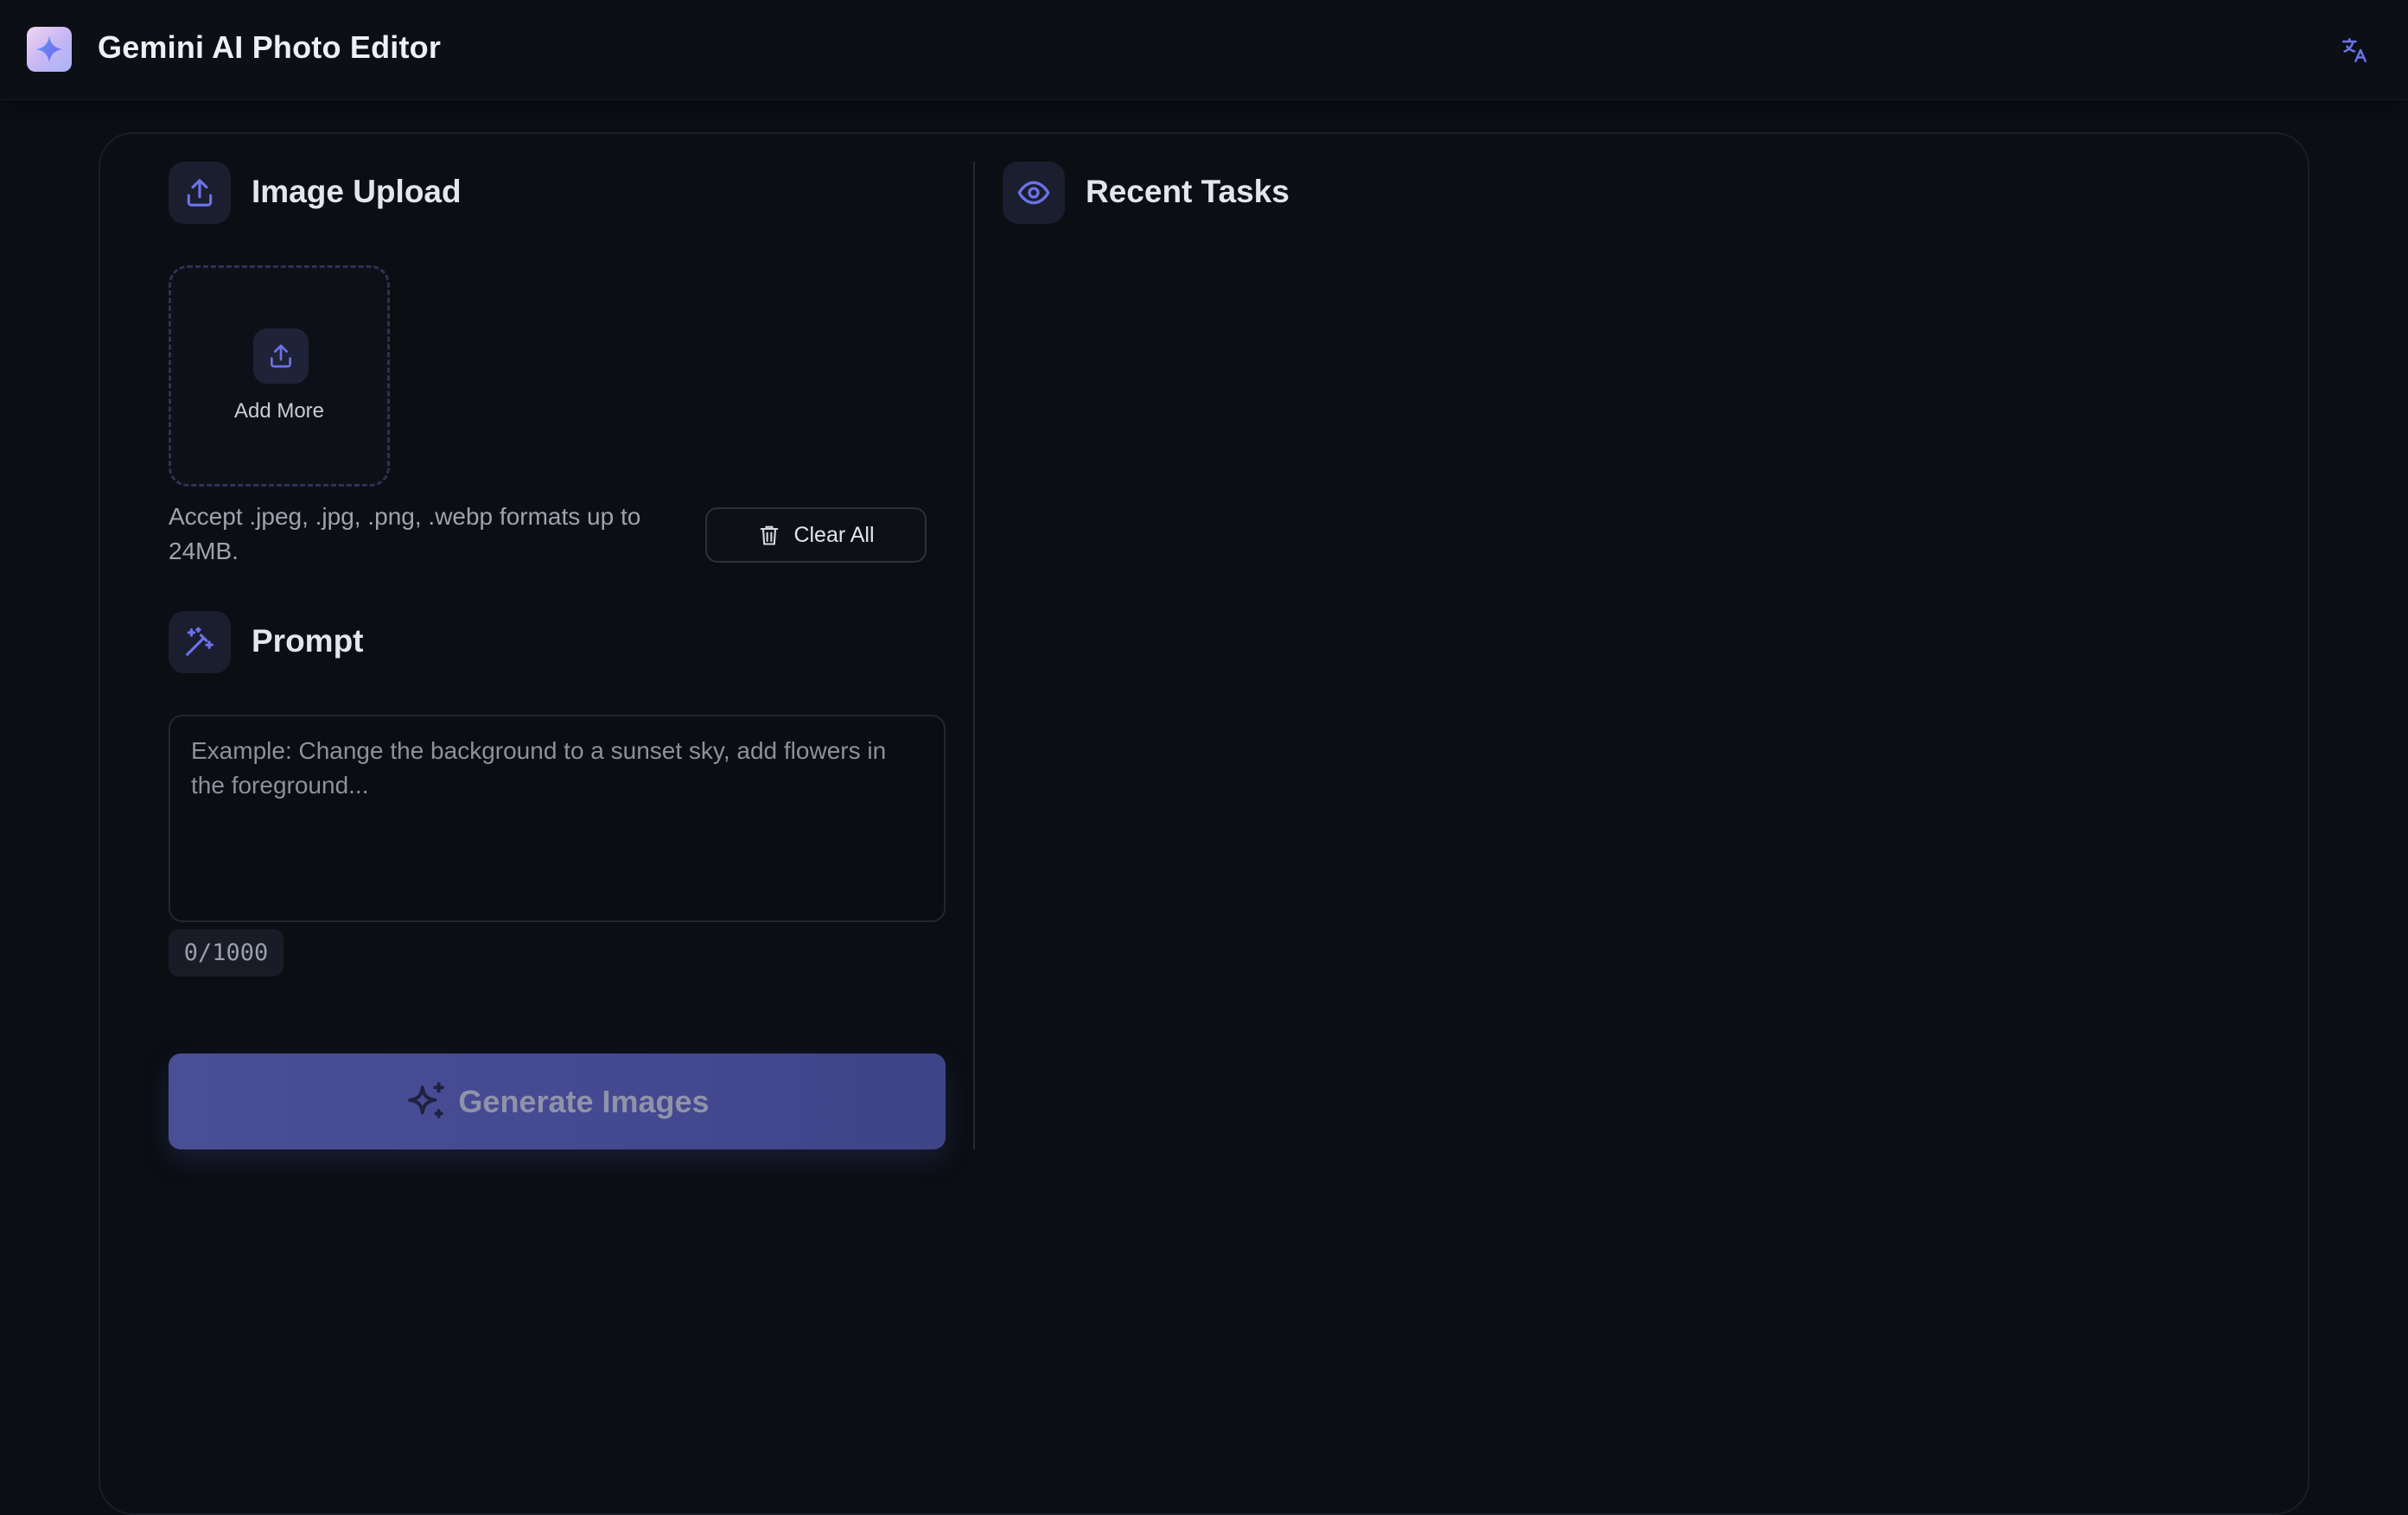  Describe the element at coordinates (279, 411) in the screenshot. I see `add-more-label: Add More` at that location.